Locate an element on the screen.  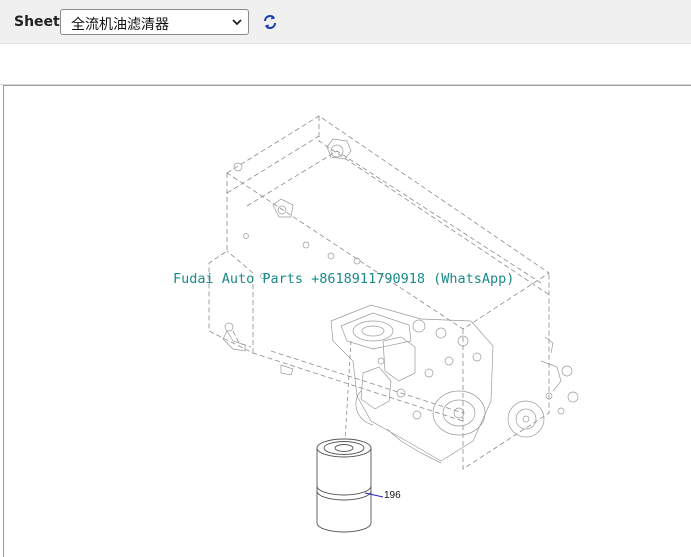
sheet-select: 全流机油滤清器 is located at coordinates (154, 22).